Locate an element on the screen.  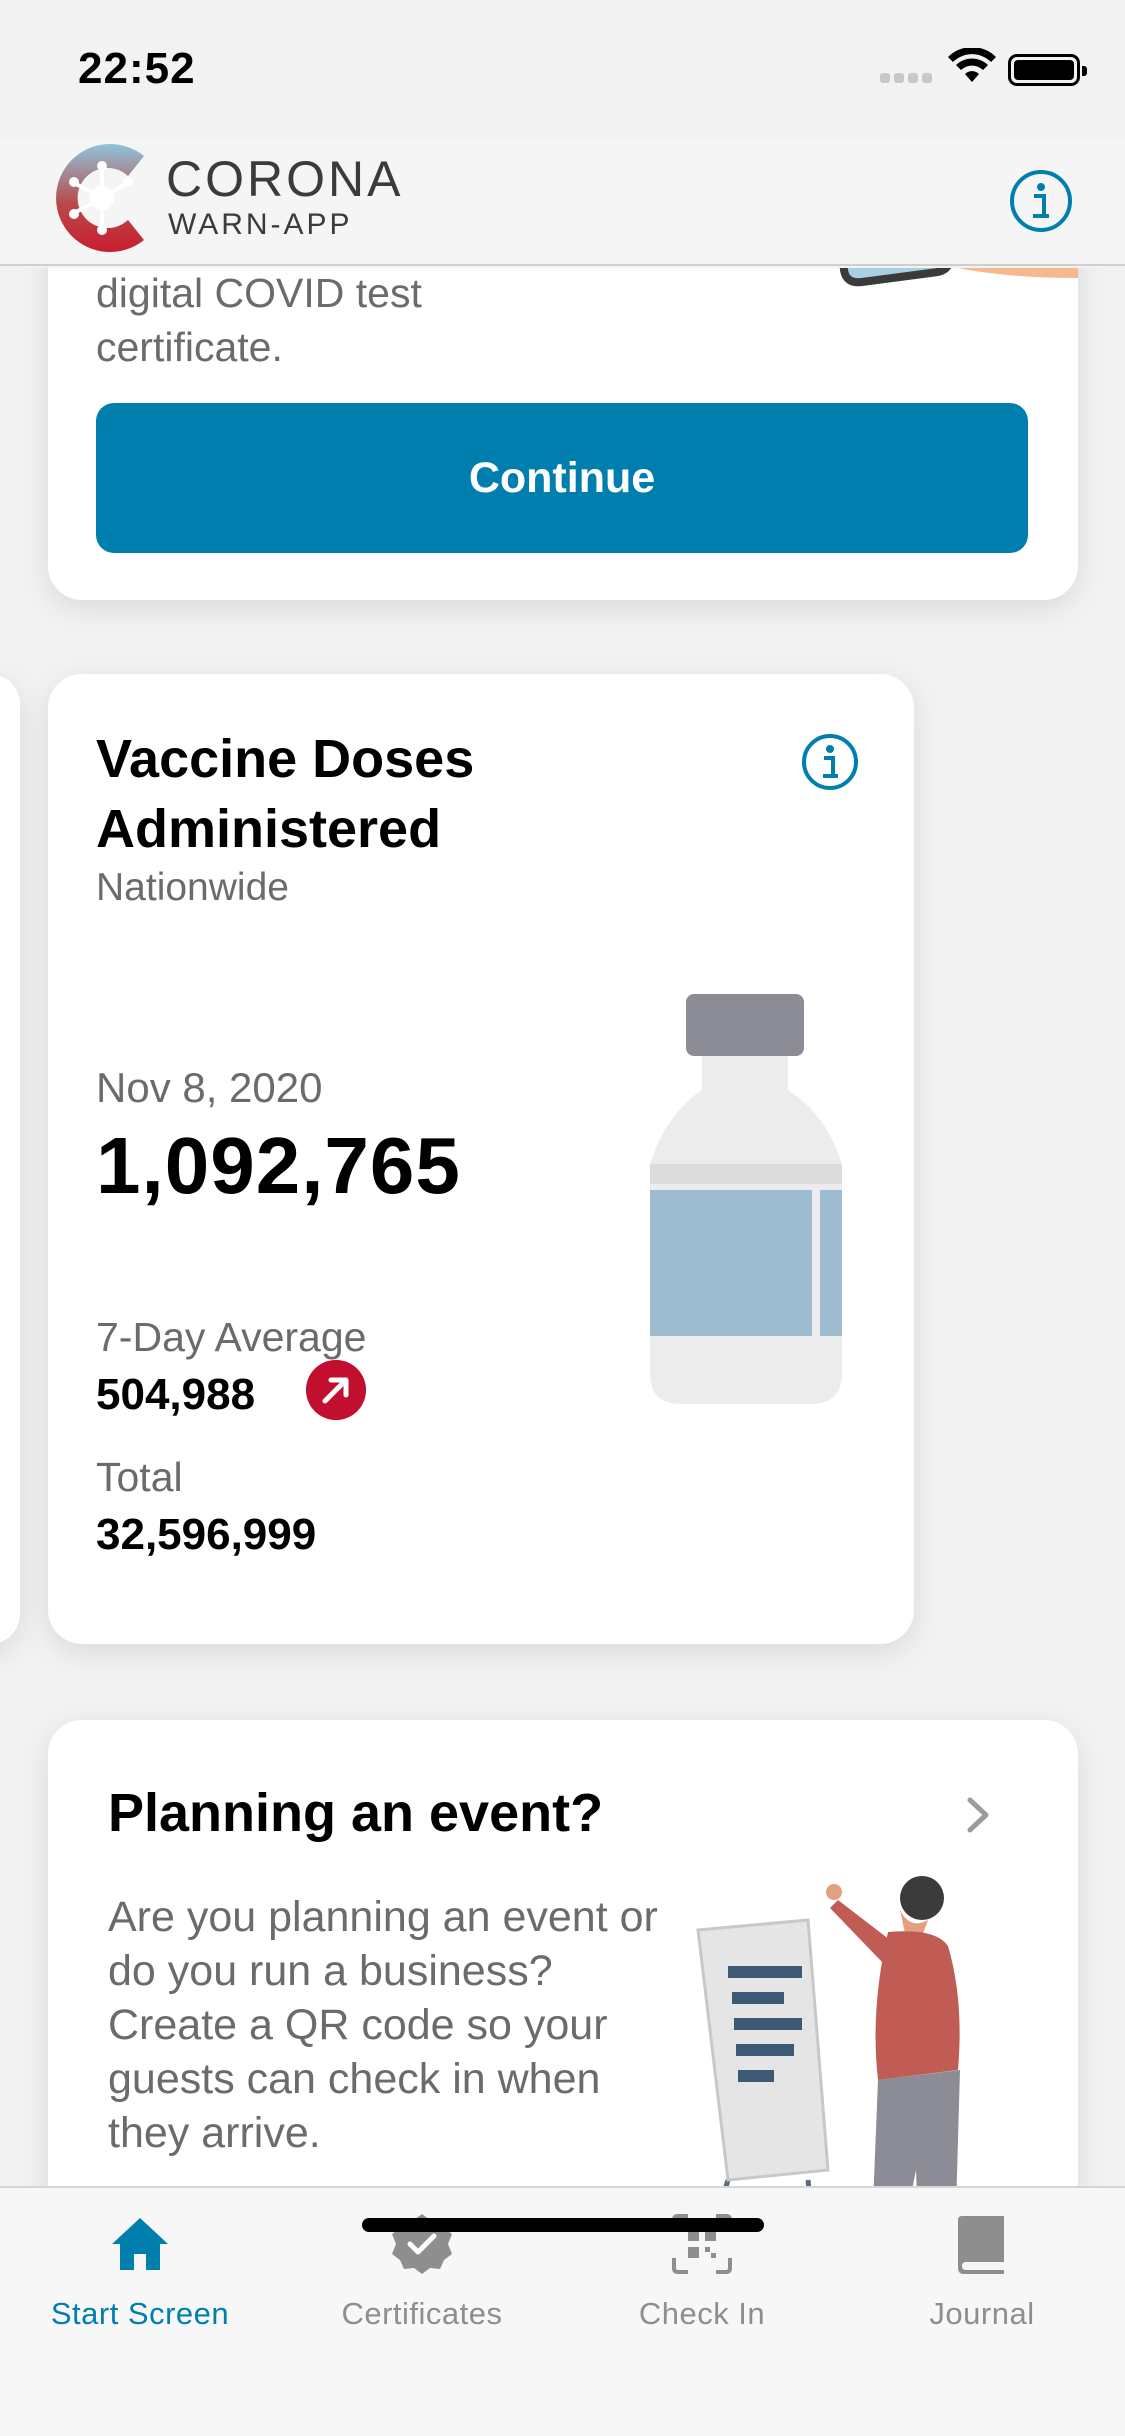
card-description-line2: certificate. is located at coordinates (189, 347).